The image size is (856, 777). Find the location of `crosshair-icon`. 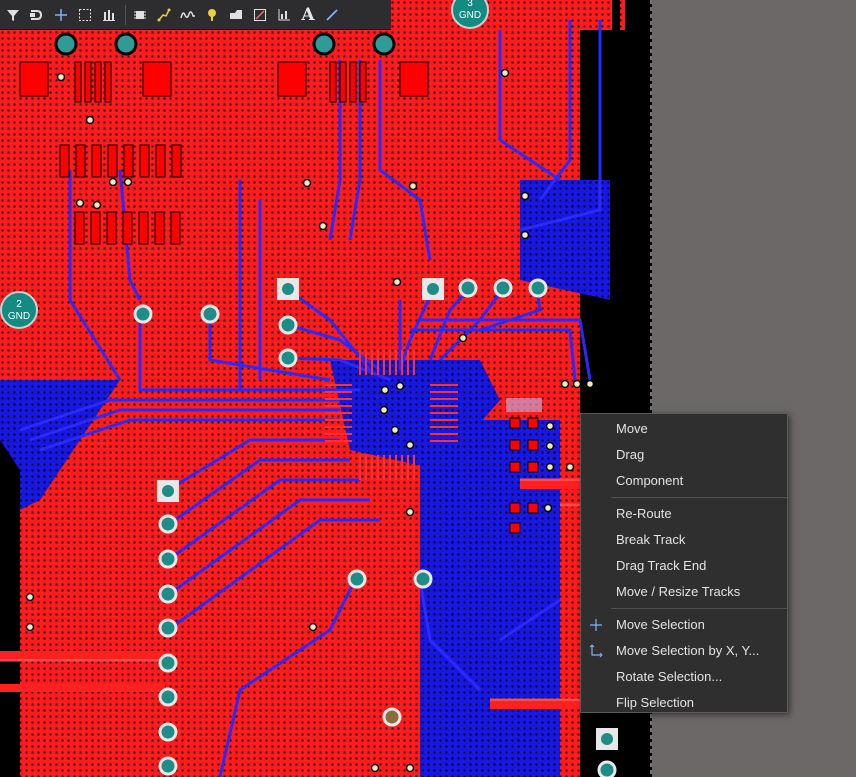

crosshair-icon is located at coordinates (61, 15).